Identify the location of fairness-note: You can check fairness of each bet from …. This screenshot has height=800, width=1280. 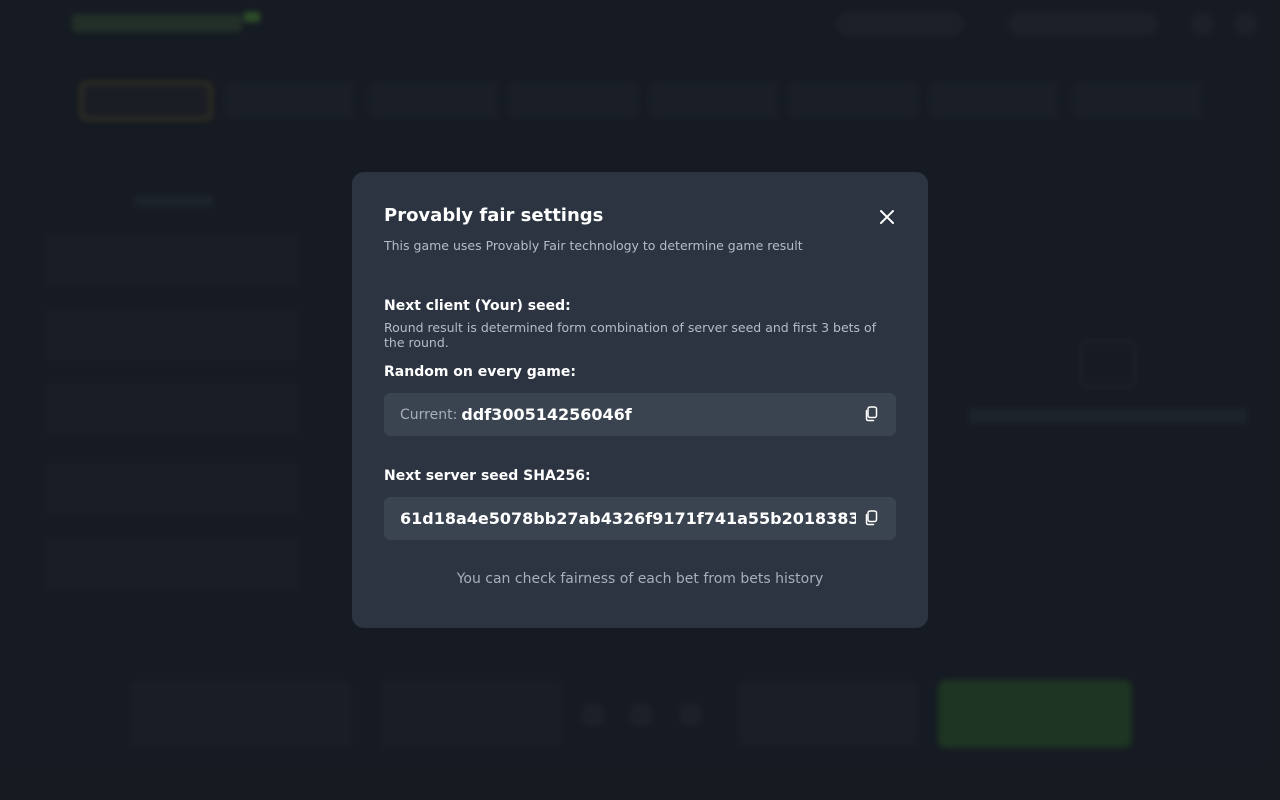
(640, 579).